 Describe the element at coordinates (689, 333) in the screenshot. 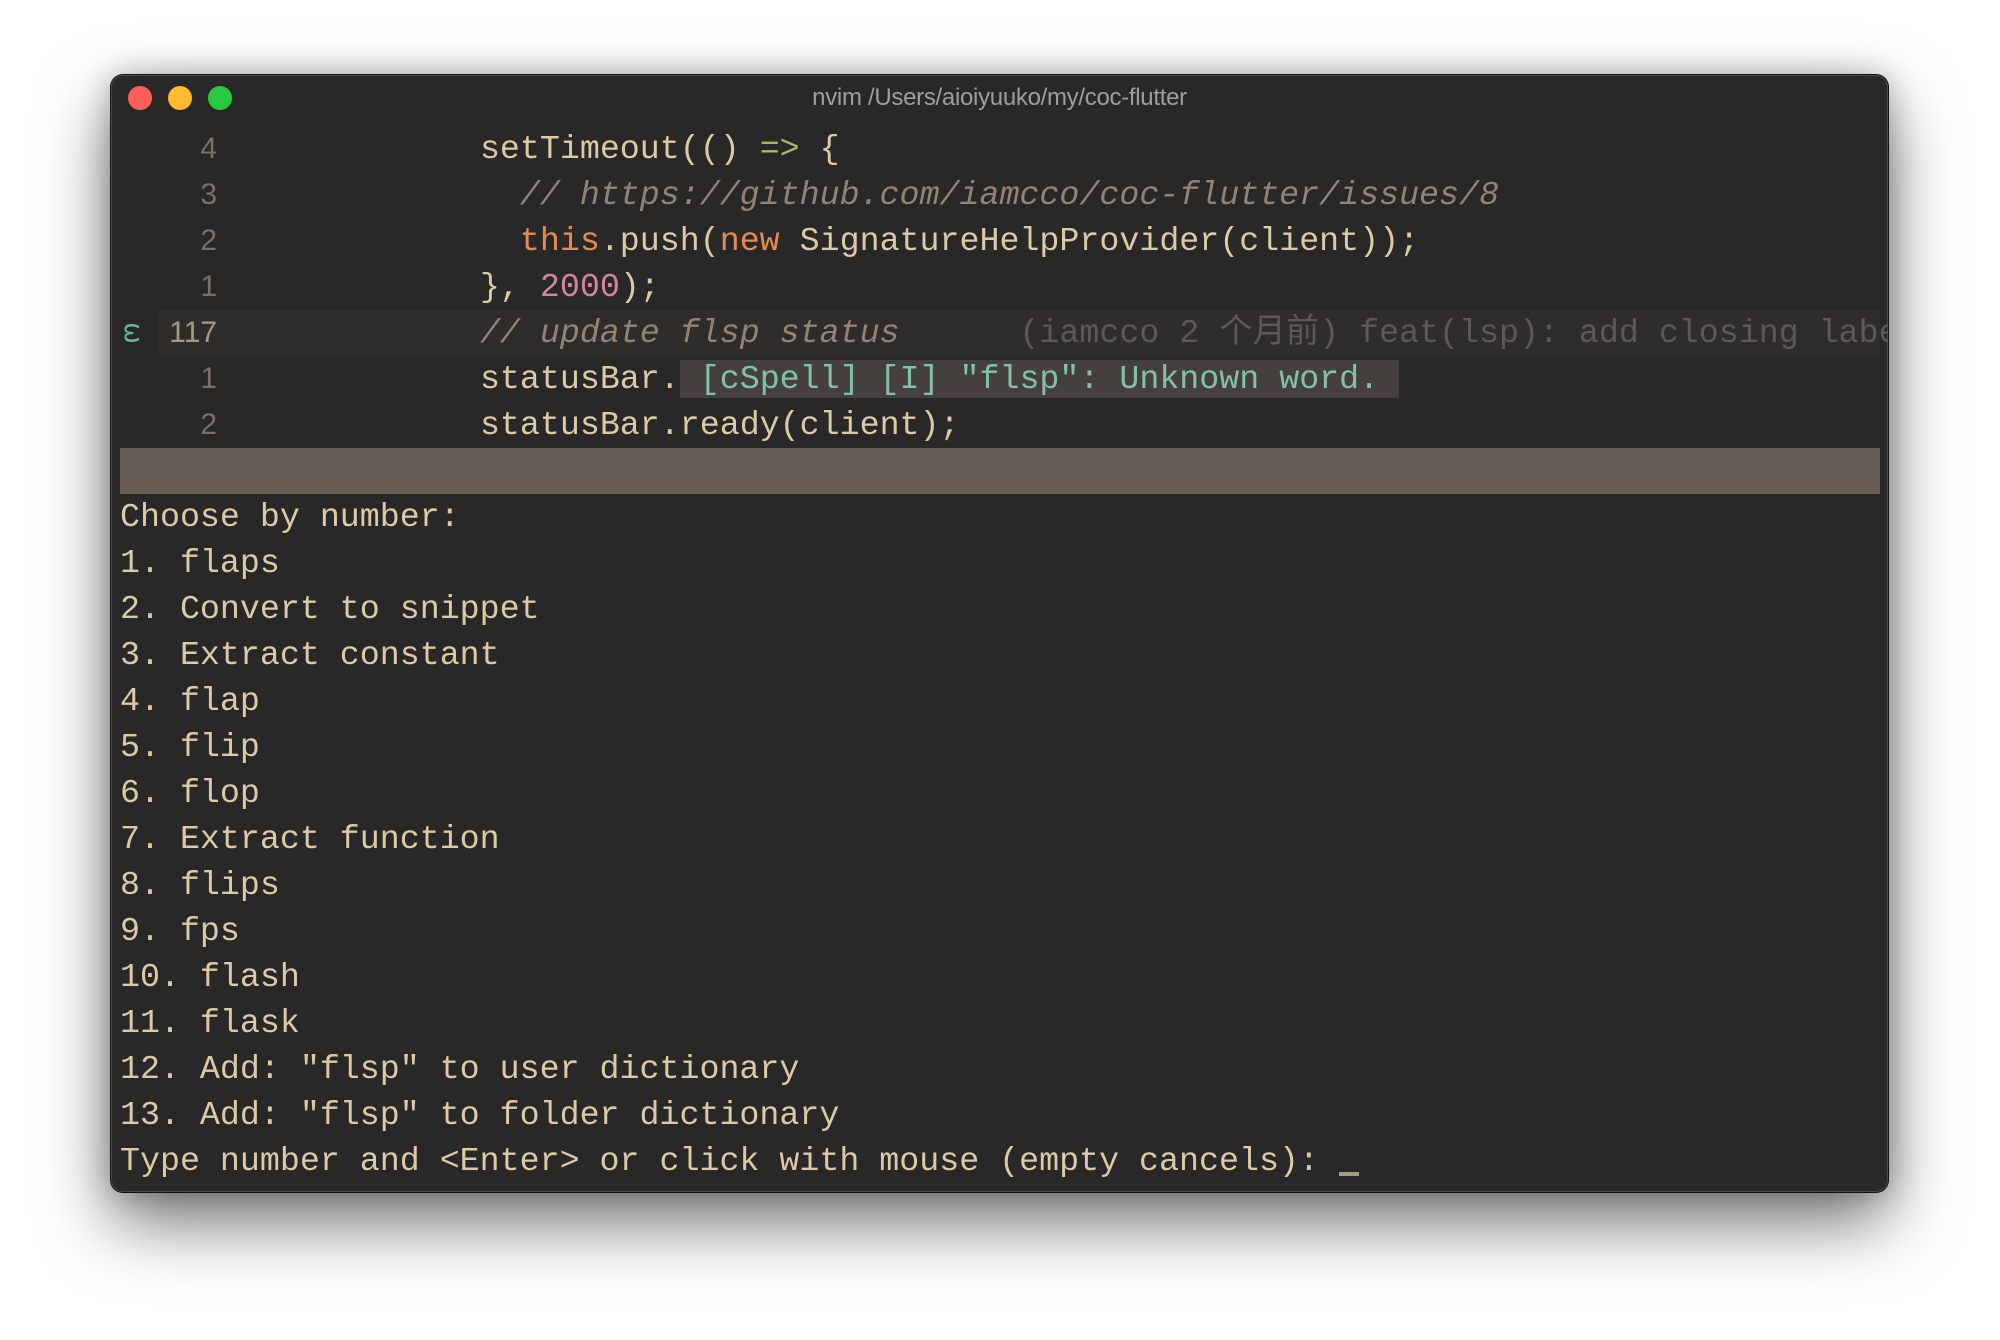

I see `code-token: // update flsp status` at that location.